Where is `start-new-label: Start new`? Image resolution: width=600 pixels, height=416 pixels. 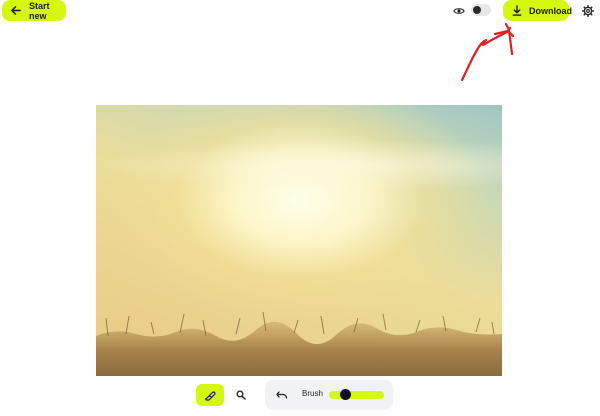
start-new-label: Start new is located at coordinates (39, 10).